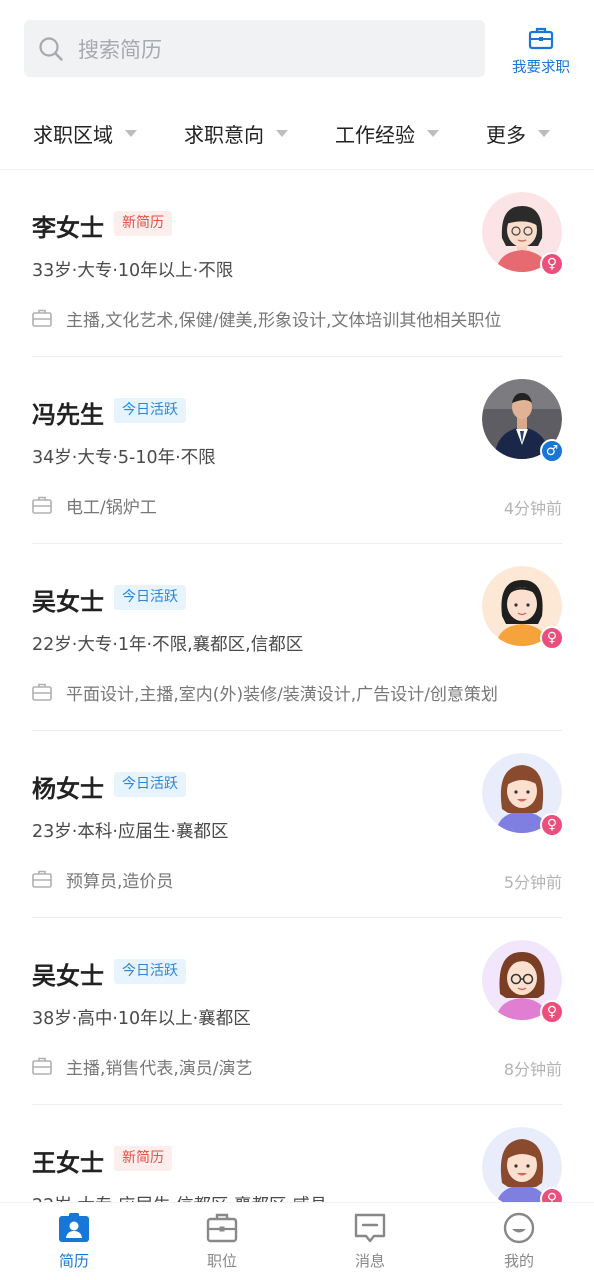 The width and height of the screenshot is (594, 1280). I want to click on candidate-name: 王女士, so click(68, 1163).